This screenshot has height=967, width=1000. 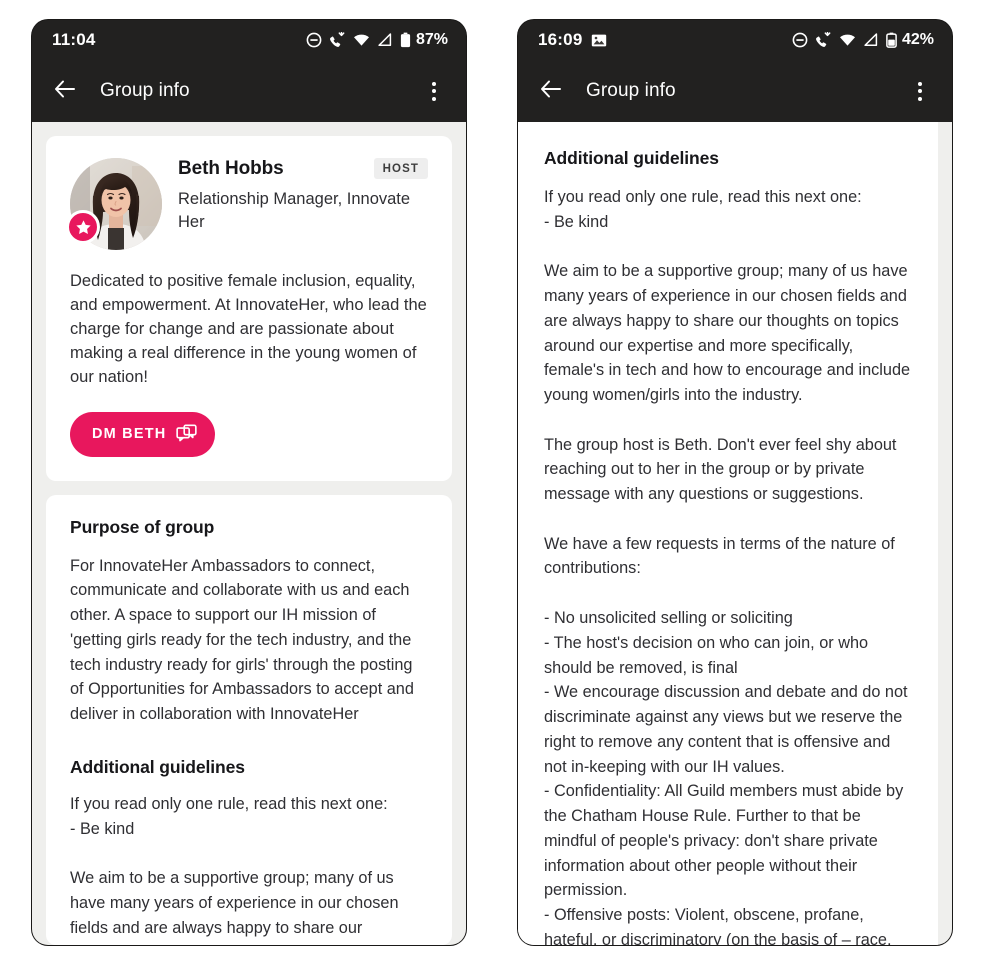 I want to click on star-icon, so click(x=83, y=226).